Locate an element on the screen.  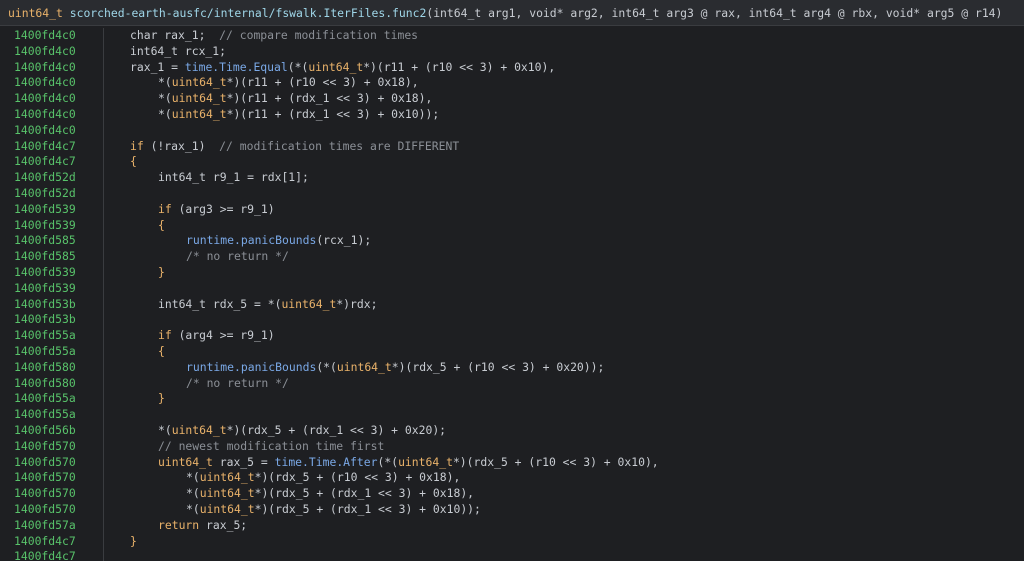
code-line: 1400fd585 runtime.panicBounds(rcx_1); is located at coordinates (512, 241).